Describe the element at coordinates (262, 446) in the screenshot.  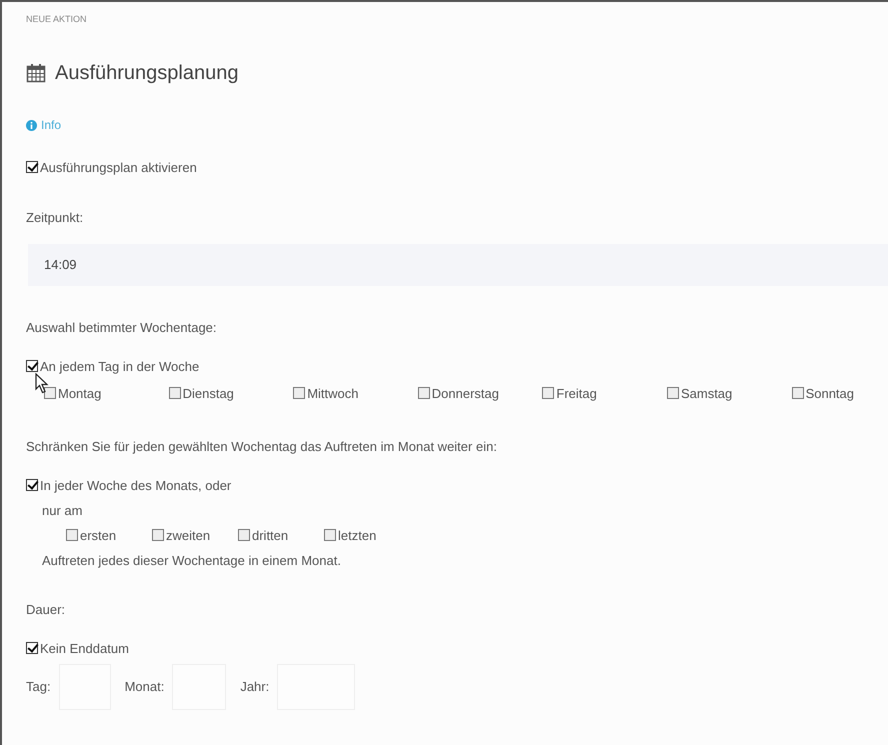
I see `occurrence-label: Schränken Sie für jeden gewählten Wochentag das Auftreten im Monat weiter ein:` at that location.